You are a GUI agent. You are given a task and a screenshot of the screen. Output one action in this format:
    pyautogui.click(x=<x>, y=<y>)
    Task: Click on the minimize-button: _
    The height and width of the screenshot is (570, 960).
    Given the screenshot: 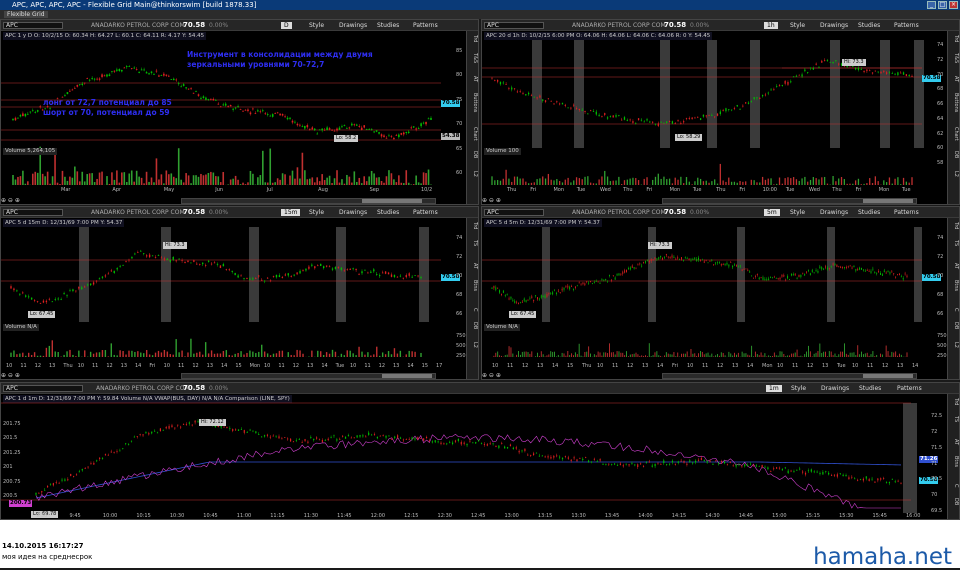 What is the action you would take?
    pyautogui.click(x=931, y=5)
    